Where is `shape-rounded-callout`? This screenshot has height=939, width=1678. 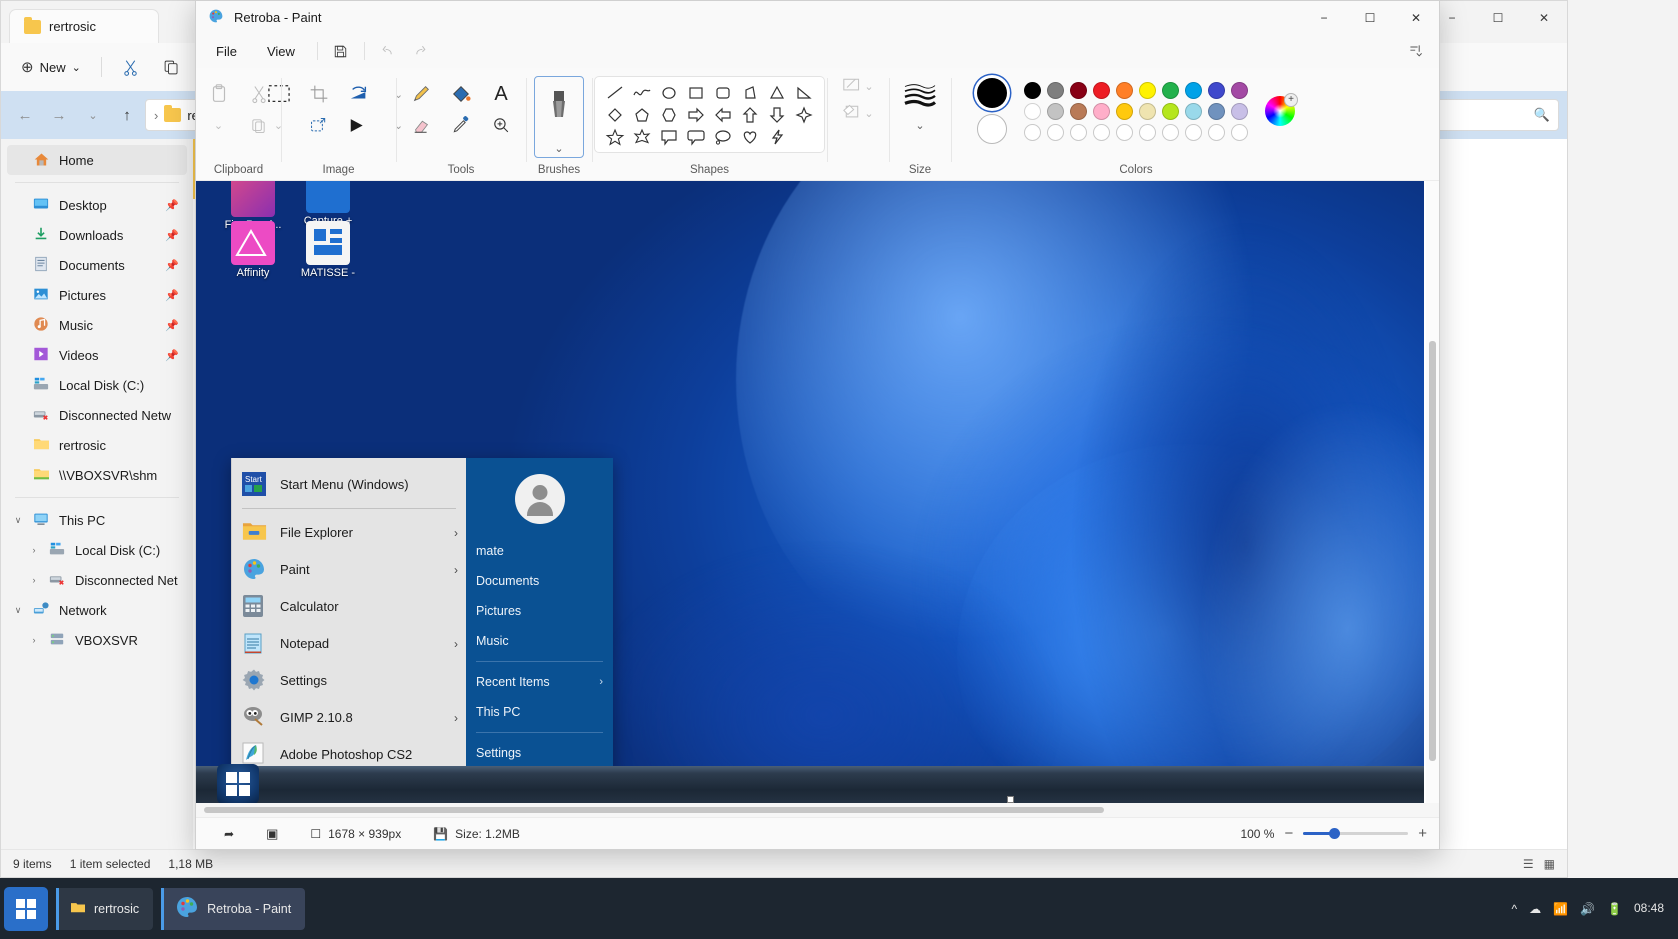
shape-rounded-callout is located at coordinates (696, 136).